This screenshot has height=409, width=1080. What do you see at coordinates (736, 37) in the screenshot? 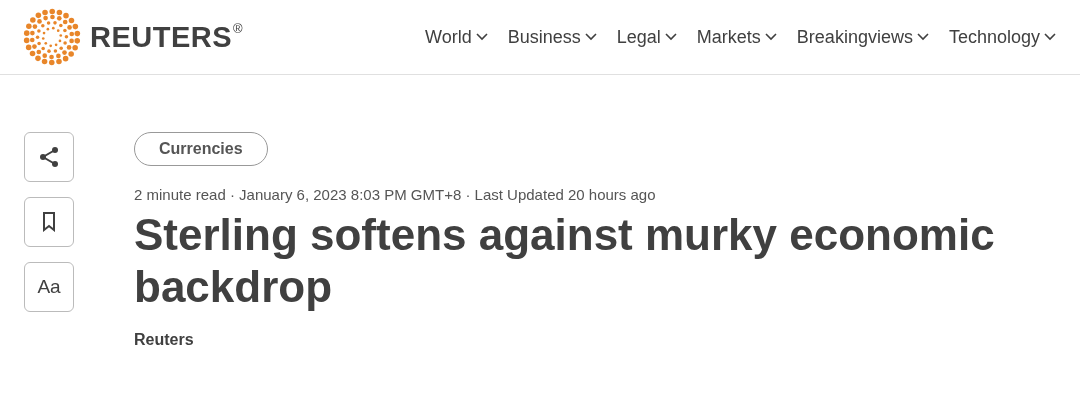
I see `nav-menu-item: Markets` at bounding box center [736, 37].